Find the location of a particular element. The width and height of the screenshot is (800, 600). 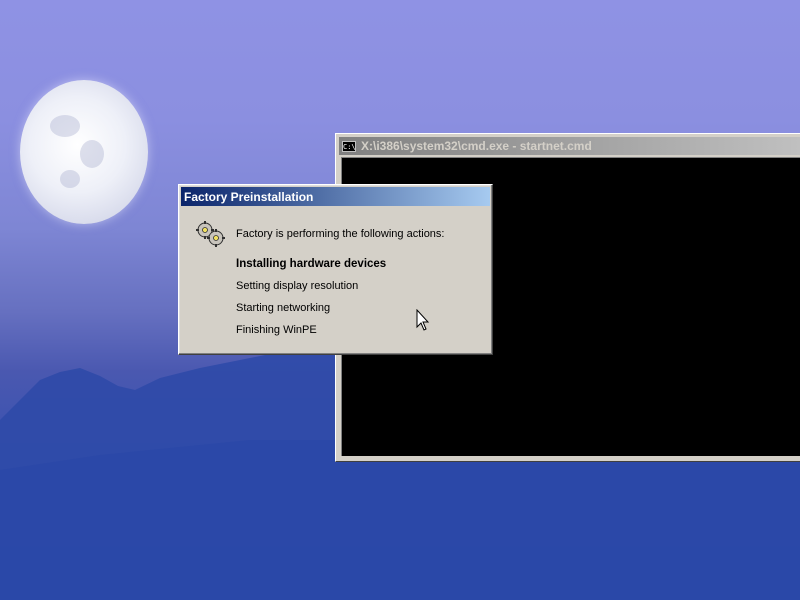

moon is located at coordinates (84, 152).